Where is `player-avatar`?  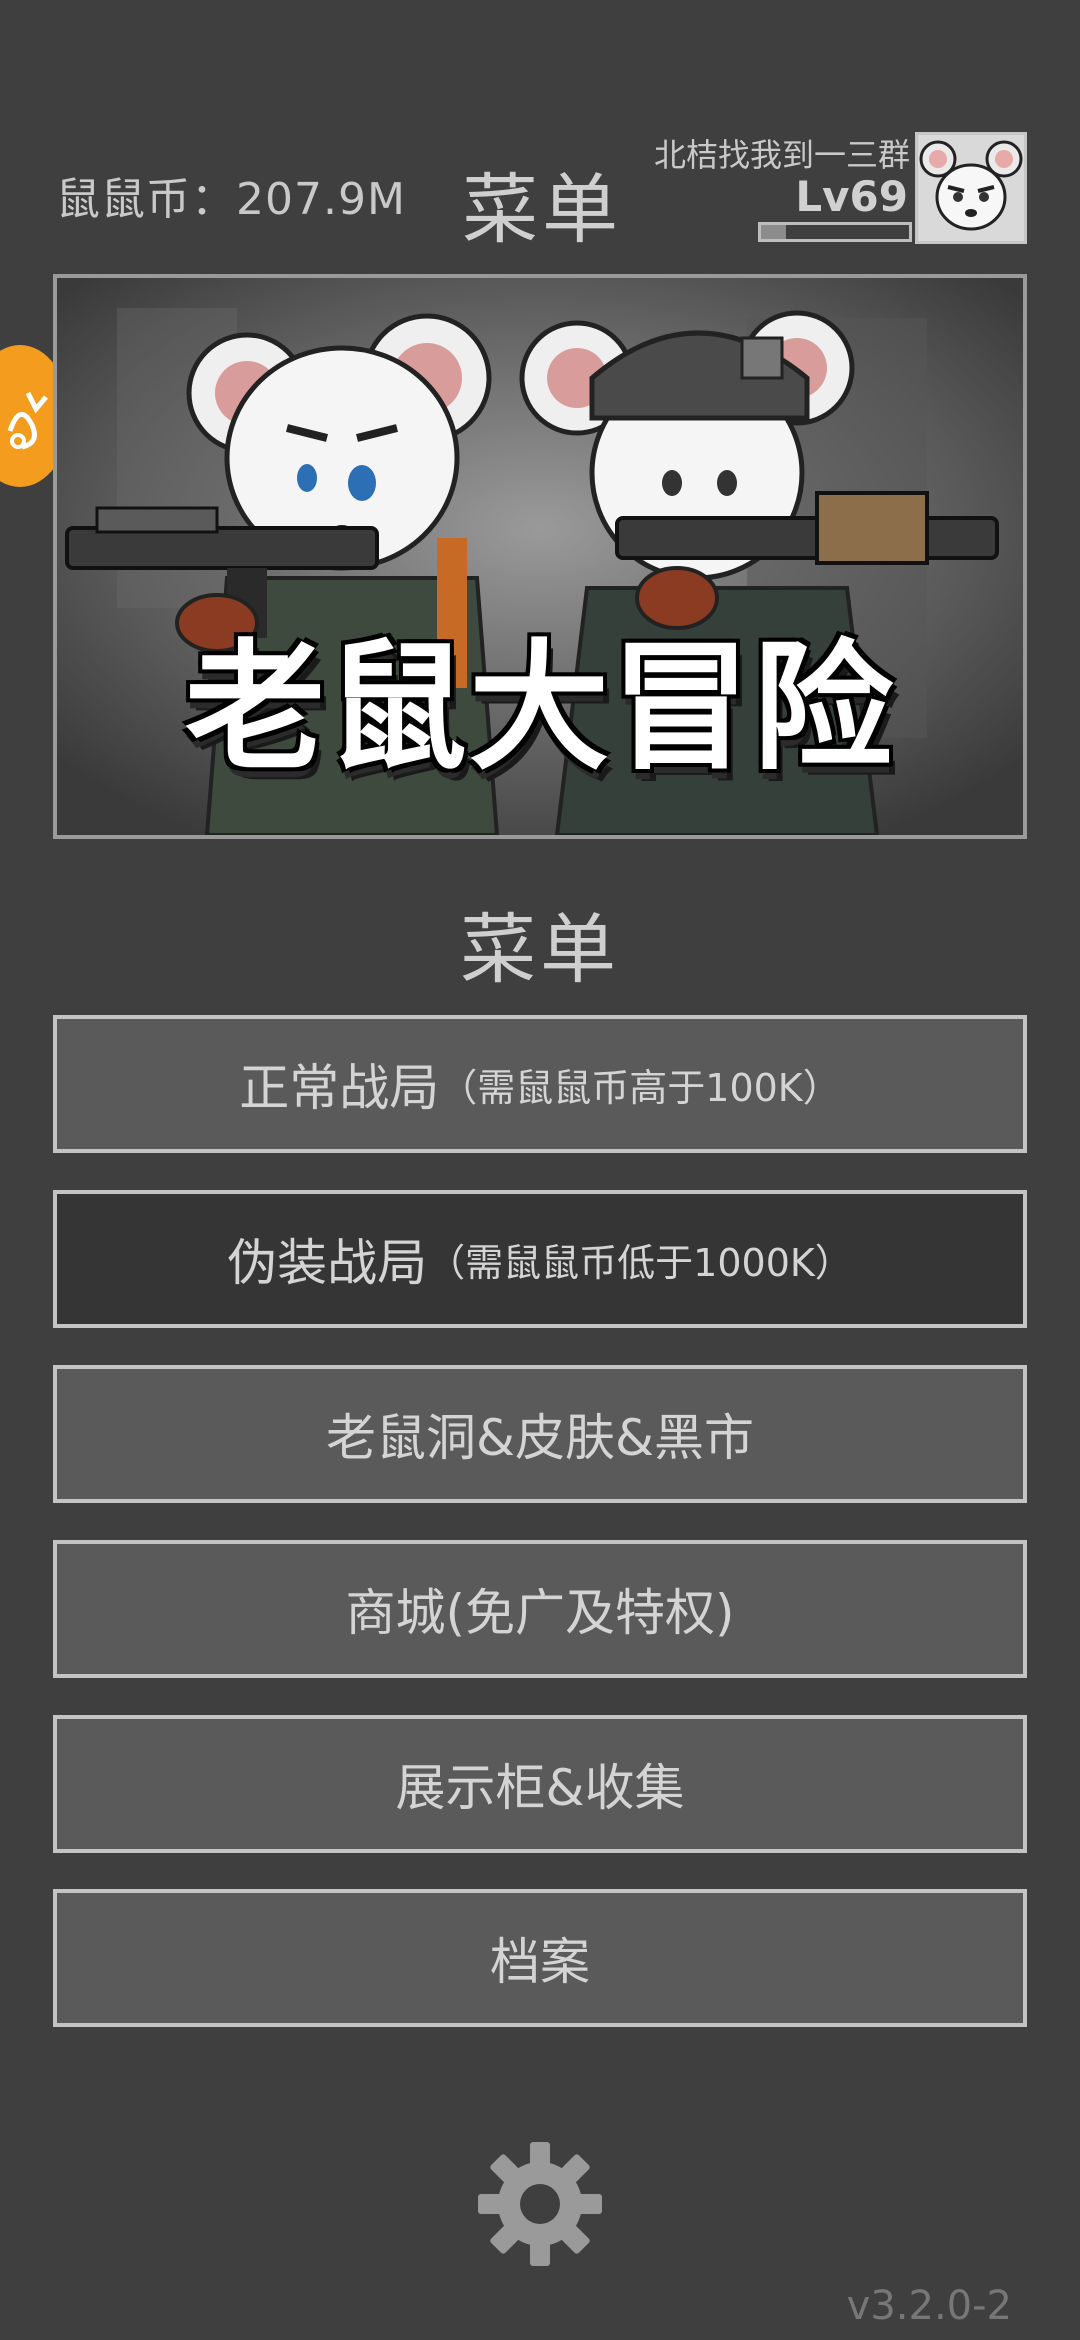
player-avatar is located at coordinates (971, 188).